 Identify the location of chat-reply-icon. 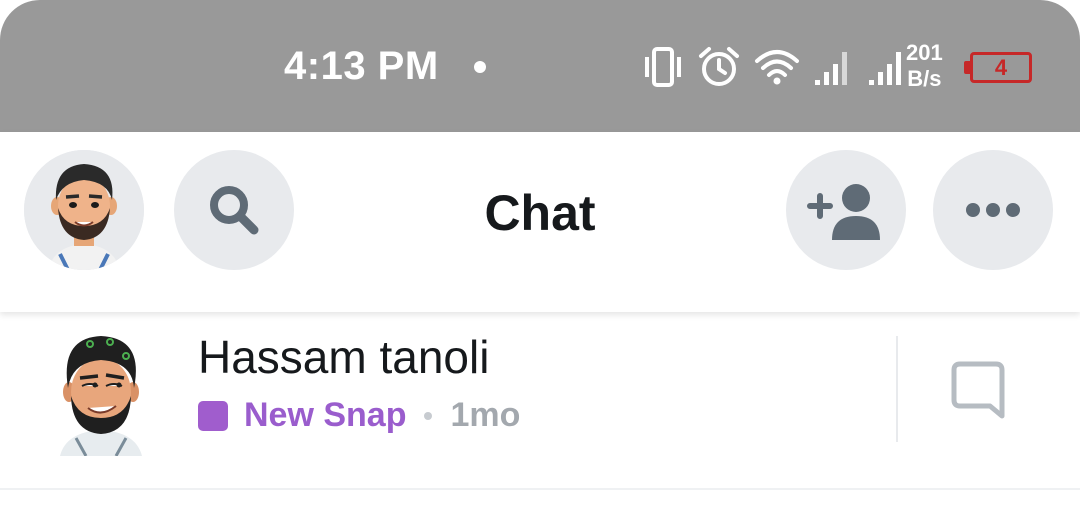
(978, 390).